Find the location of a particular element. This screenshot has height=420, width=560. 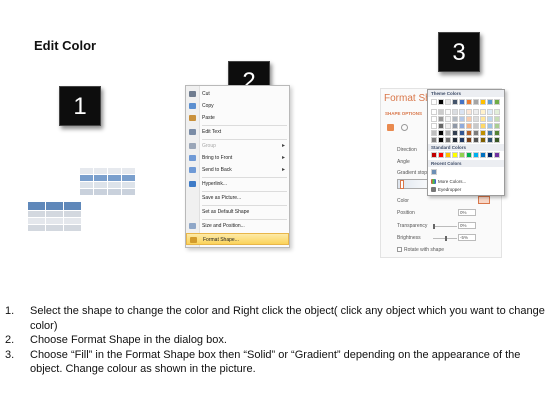

brightness-field: -5% is located at coordinates (467, 237).